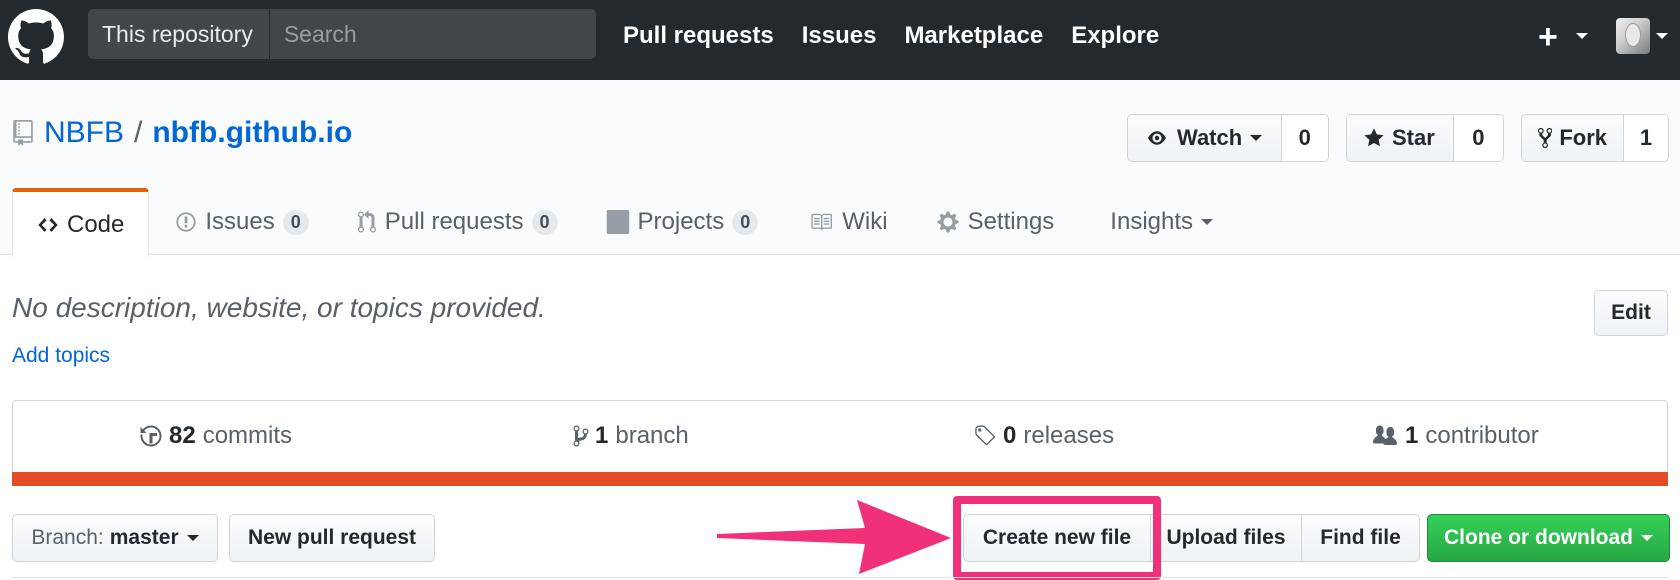 The width and height of the screenshot is (1680, 580). I want to click on find-file-button: Find file, so click(1360, 538).